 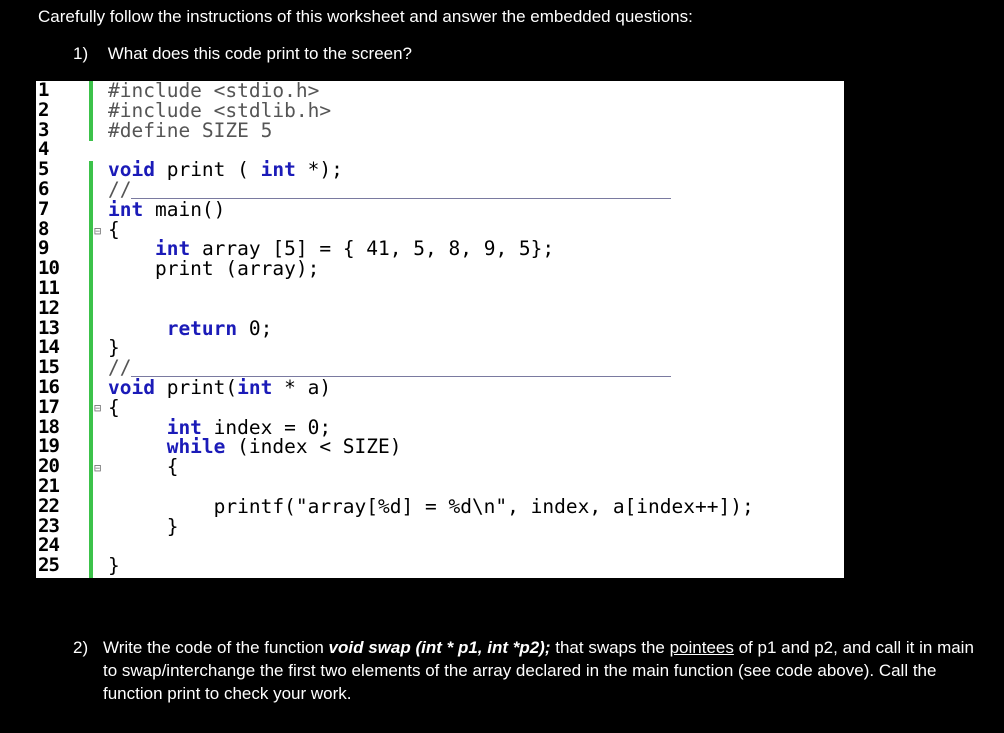 What do you see at coordinates (167, 209) in the screenshot?
I see `code-line: int main()` at bounding box center [167, 209].